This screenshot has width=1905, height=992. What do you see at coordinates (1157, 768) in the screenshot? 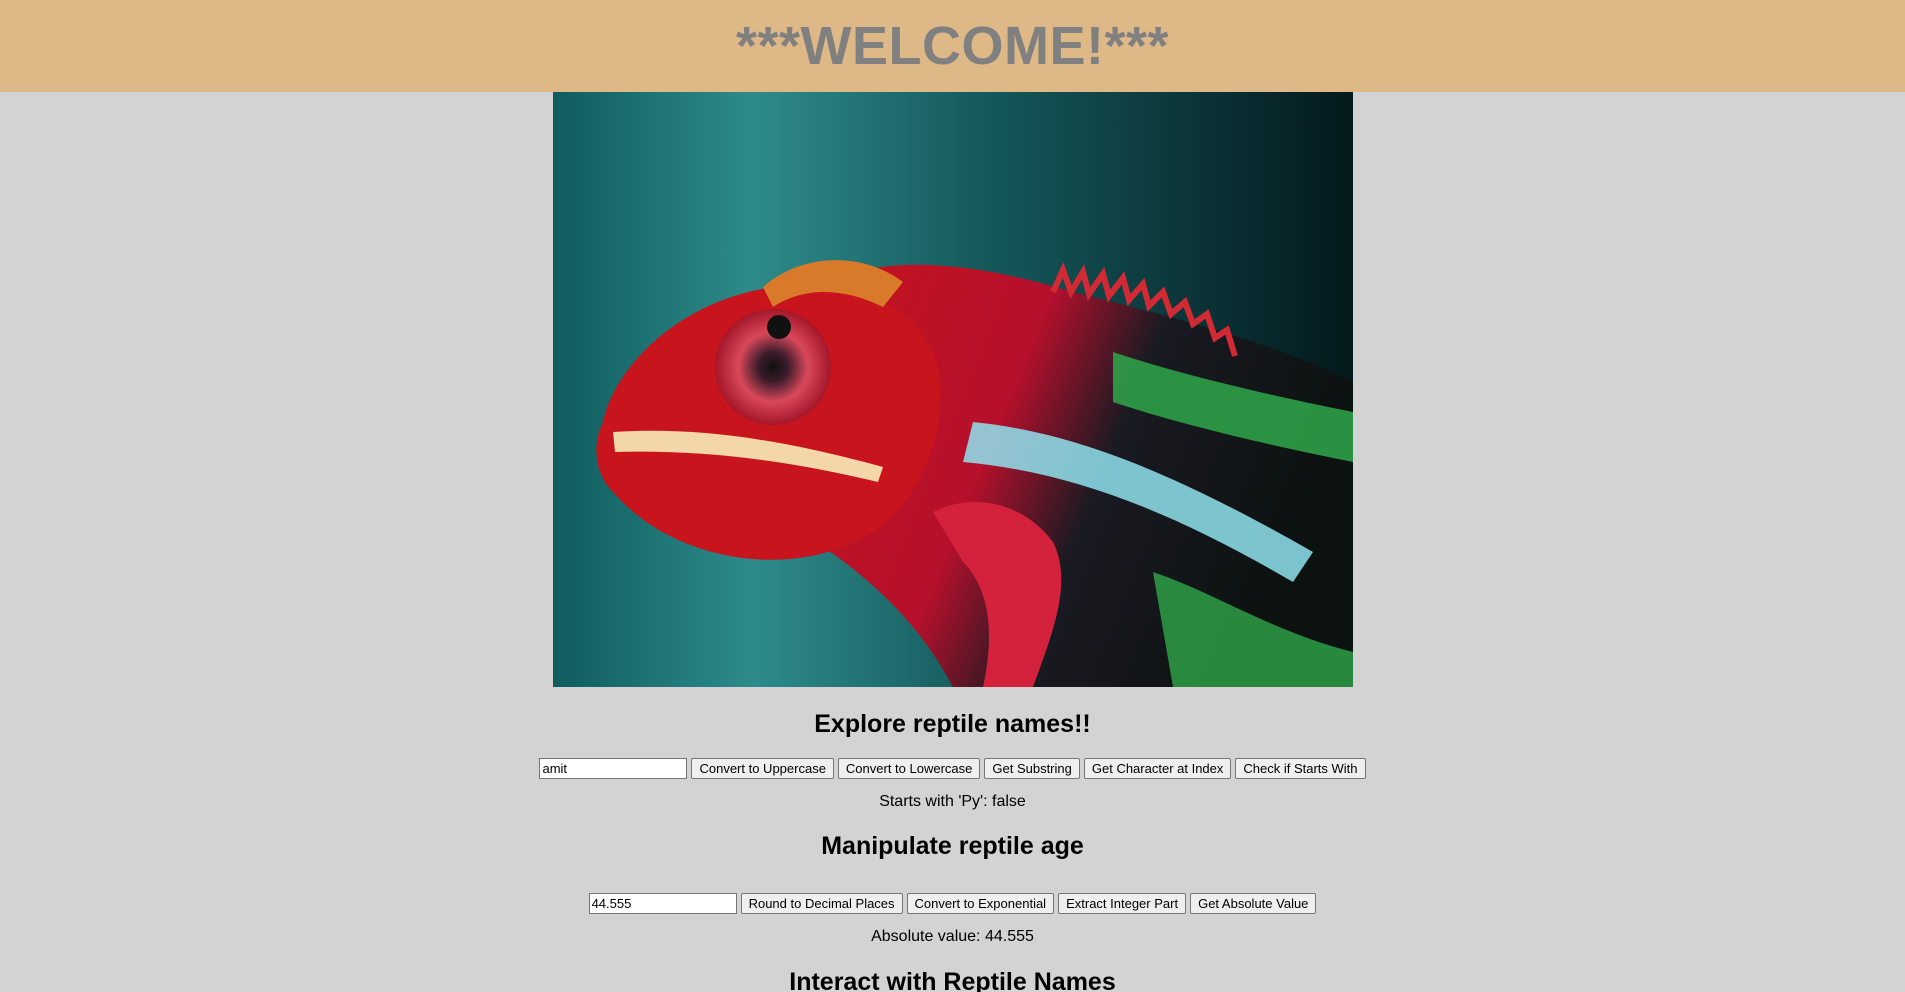
I see `get-character-at-index-button: Get Character at Index` at bounding box center [1157, 768].